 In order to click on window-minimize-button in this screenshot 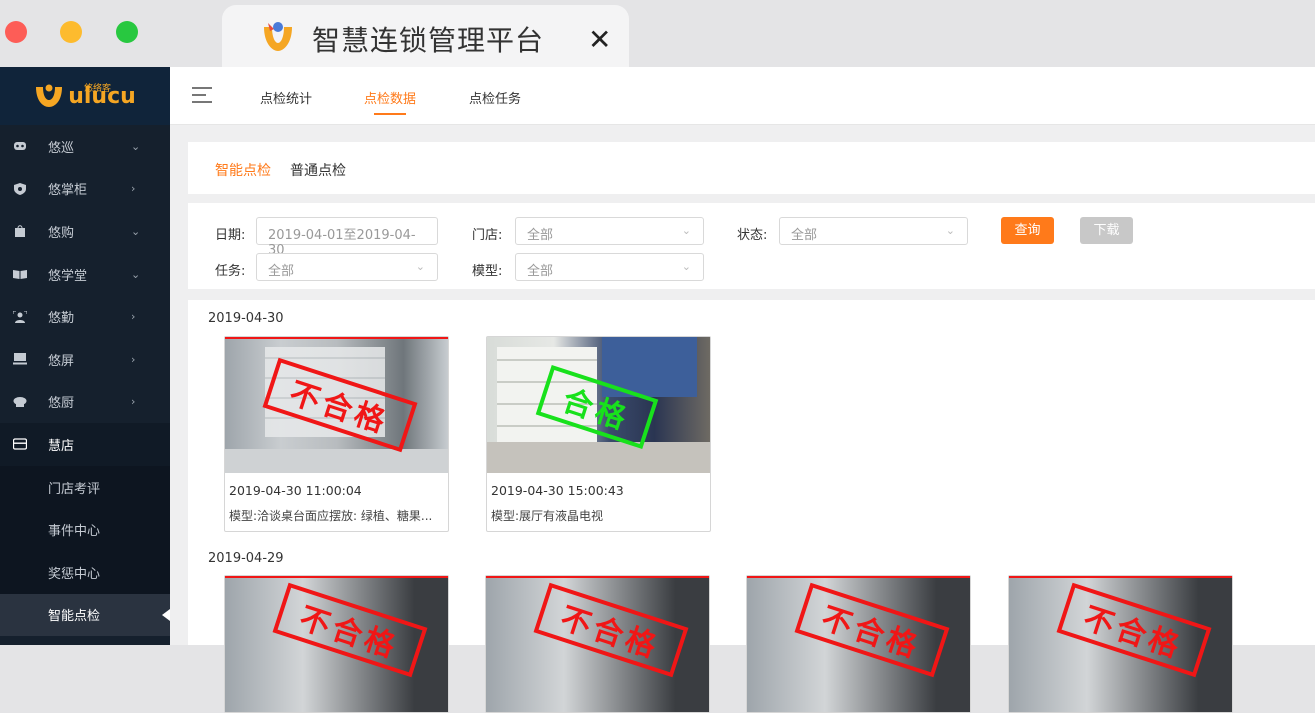, I will do `click(71, 32)`.